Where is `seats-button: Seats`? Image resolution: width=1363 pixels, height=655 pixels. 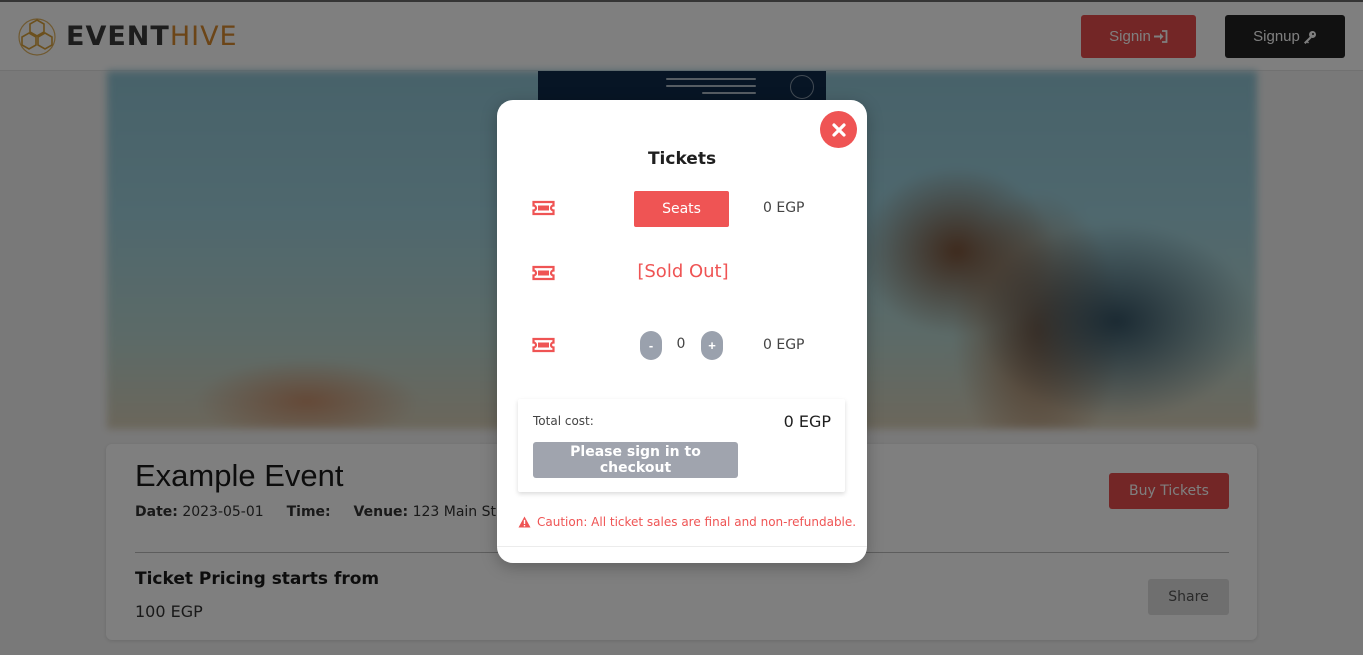
seats-button: Seats is located at coordinates (681, 209).